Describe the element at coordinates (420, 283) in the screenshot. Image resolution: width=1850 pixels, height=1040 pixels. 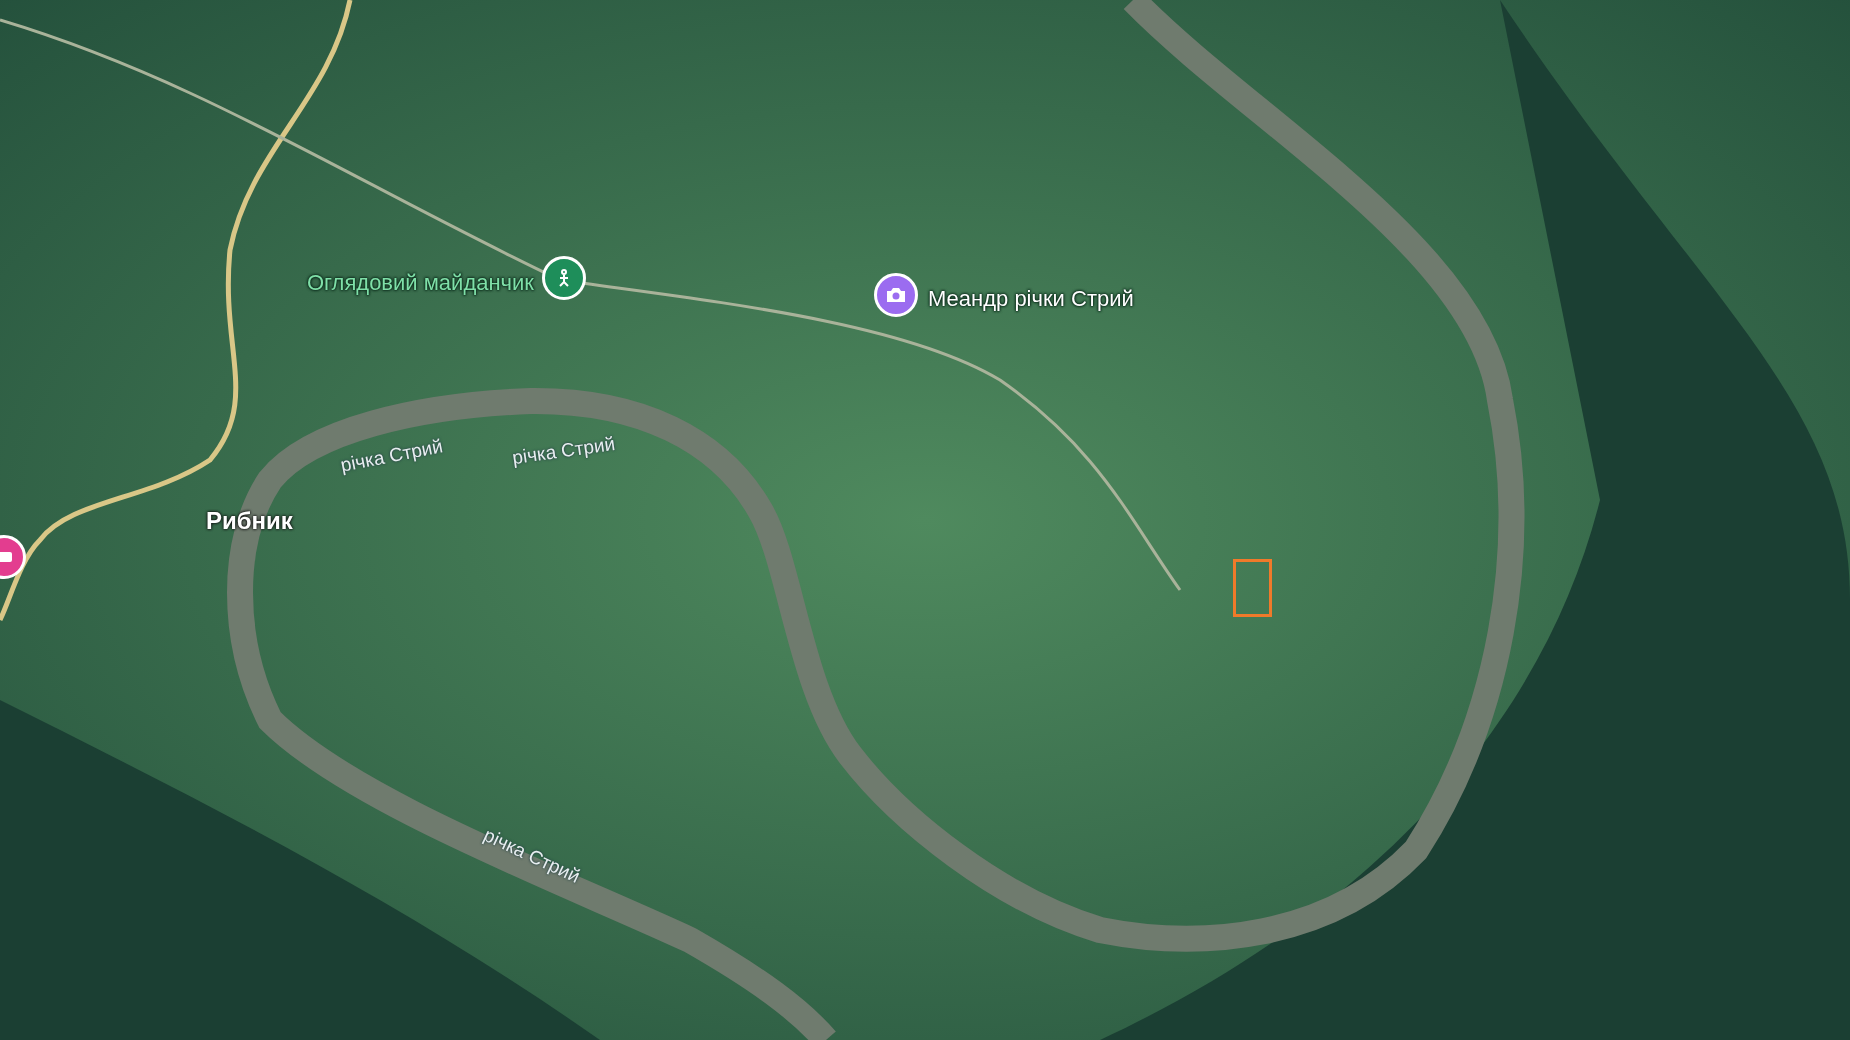
I see `place-label: Оглядовий майданчик` at that location.